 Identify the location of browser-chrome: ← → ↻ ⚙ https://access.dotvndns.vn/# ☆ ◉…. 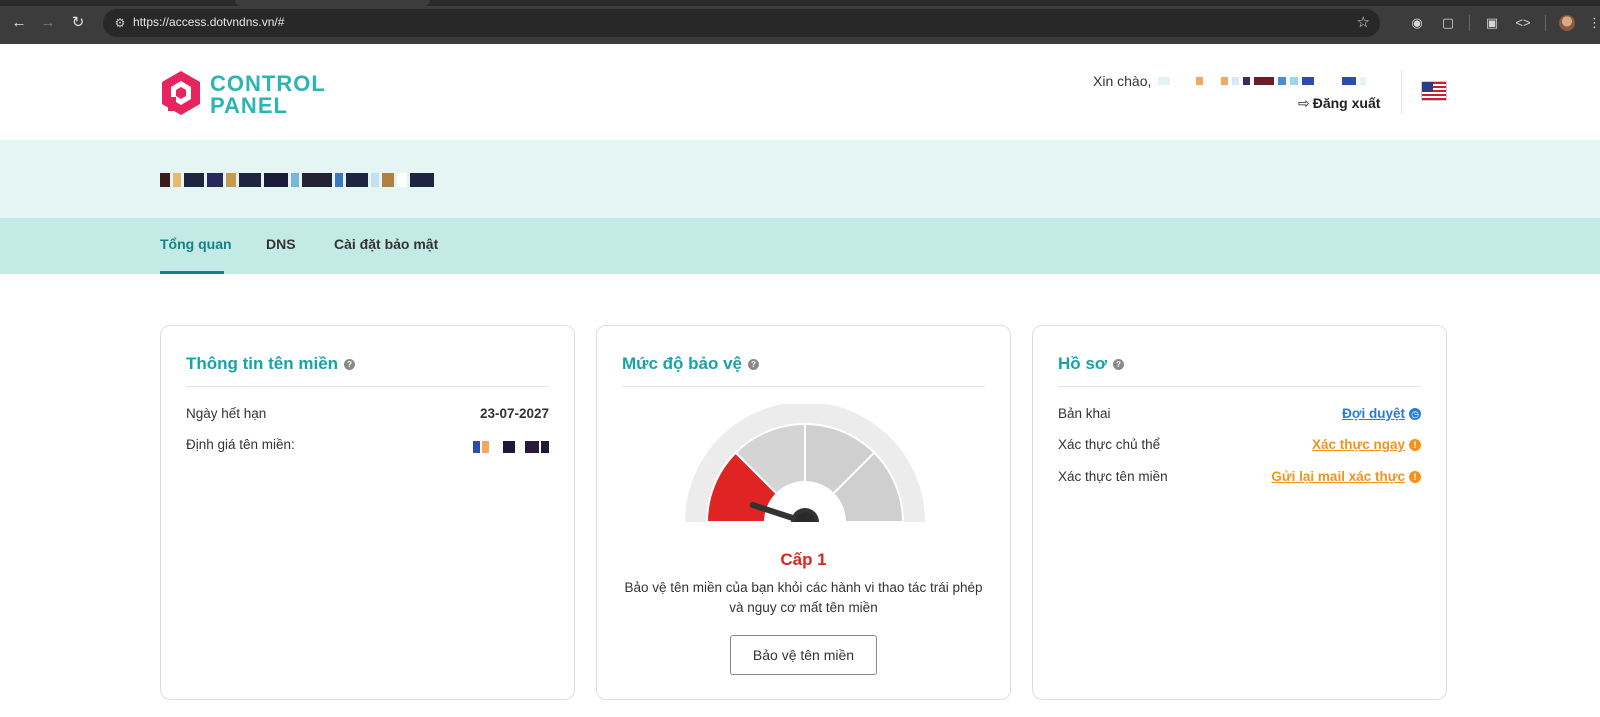
(800, 22).